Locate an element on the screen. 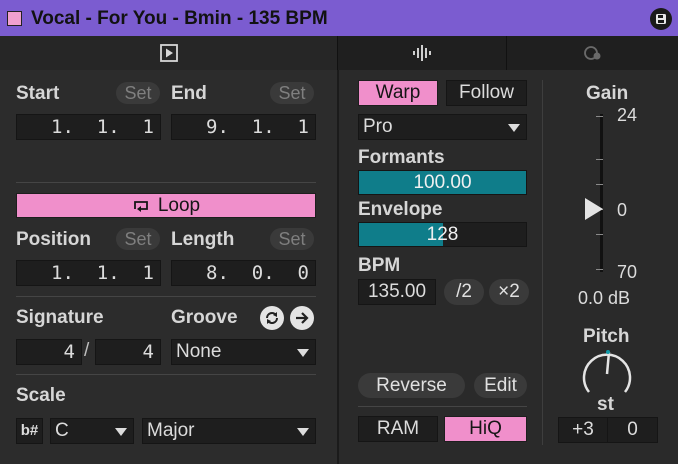 The width and height of the screenshot is (678, 464). bpm-label: BPM is located at coordinates (379, 265).